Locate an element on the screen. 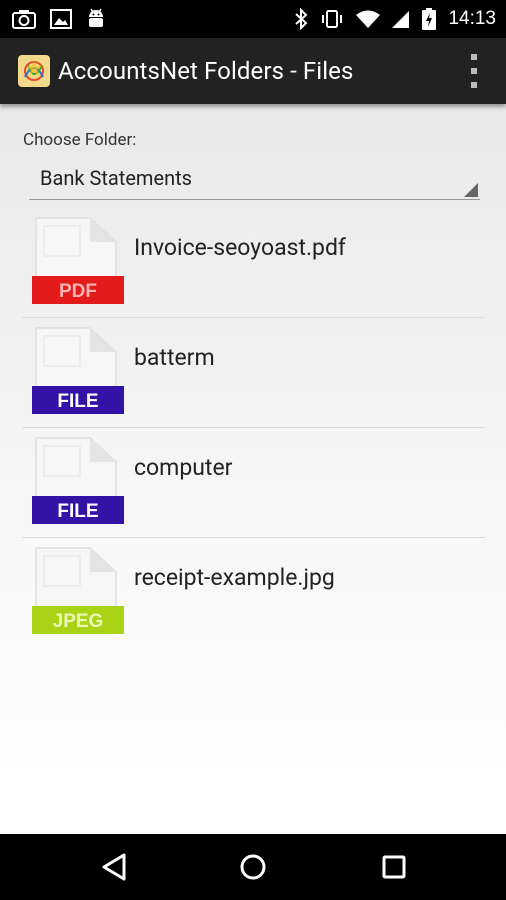  status-time: 14:13 is located at coordinates (472, 18).